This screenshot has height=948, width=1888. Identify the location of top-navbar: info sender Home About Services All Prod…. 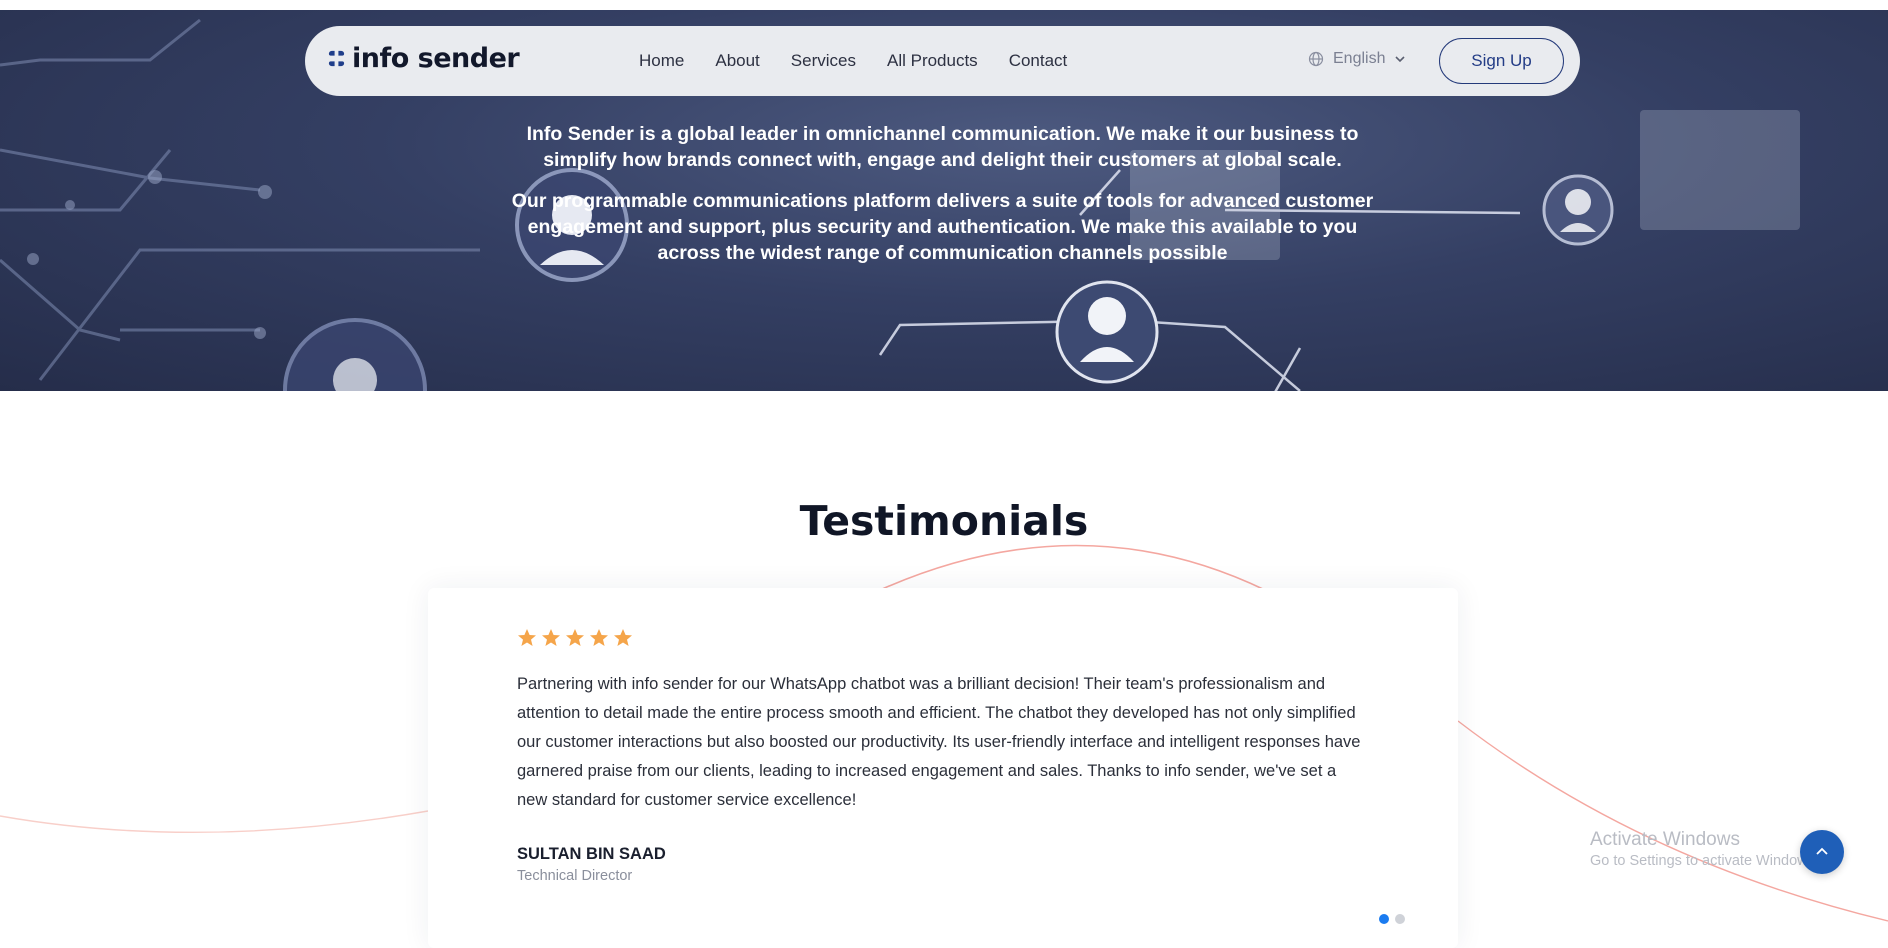
(942, 61).